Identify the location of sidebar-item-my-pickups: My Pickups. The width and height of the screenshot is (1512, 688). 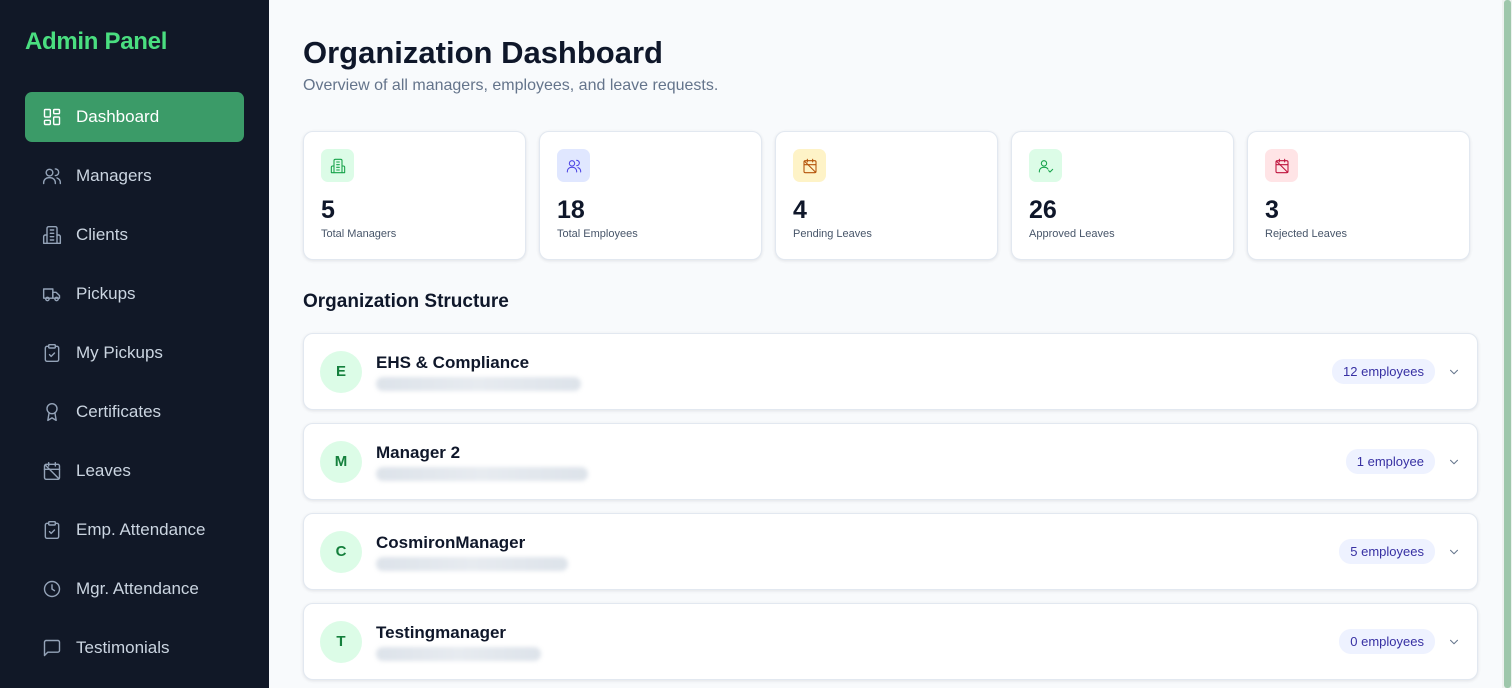
(134, 353).